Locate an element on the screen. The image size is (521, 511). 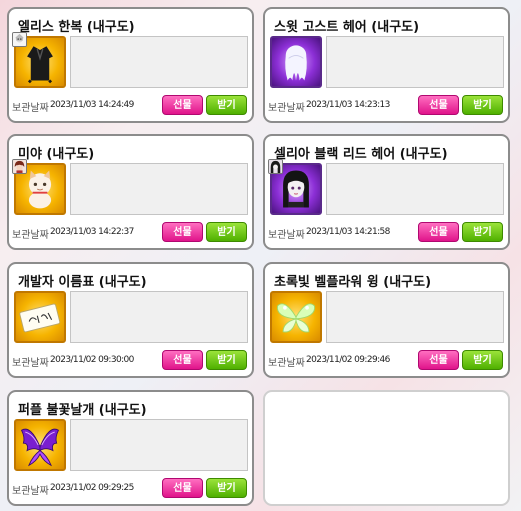
item-card: 미야 (내구도) 보관날짜 2023/11/03 14:22:37 선물 받기 is located at coordinates (130, 192).